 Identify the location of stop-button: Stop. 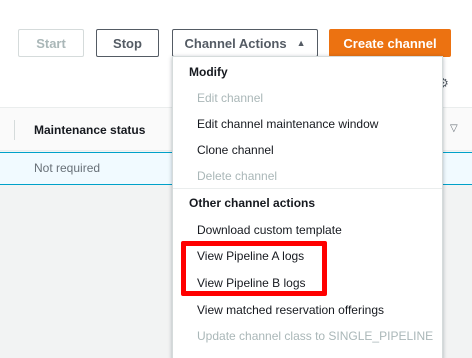
(127, 43).